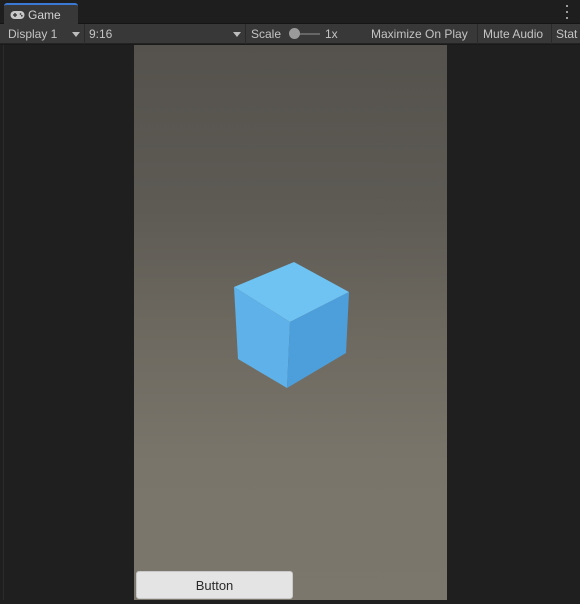 Image resolution: width=580 pixels, height=604 pixels. Describe the element at coordinates (294, 33) in the screenshot. I see `scale-slider-handle` at that location.